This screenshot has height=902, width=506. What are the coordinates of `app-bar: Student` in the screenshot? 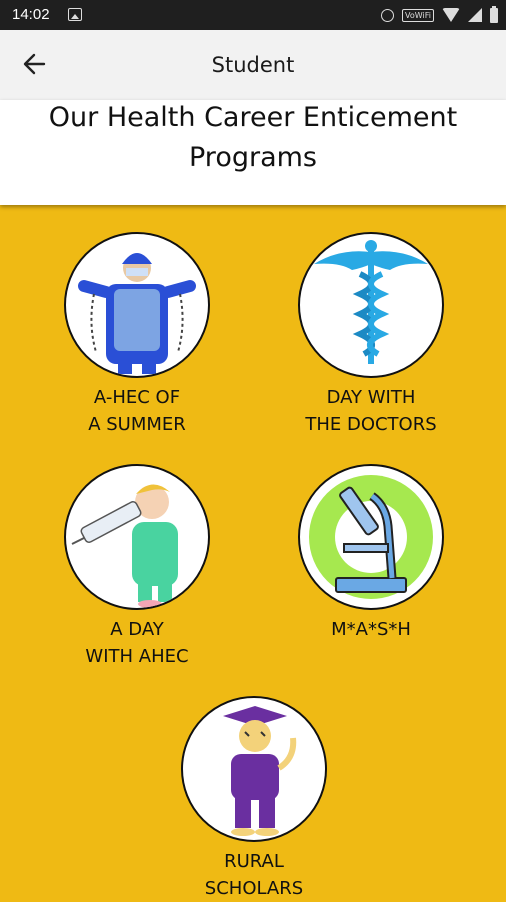 It's located at (253, 65).